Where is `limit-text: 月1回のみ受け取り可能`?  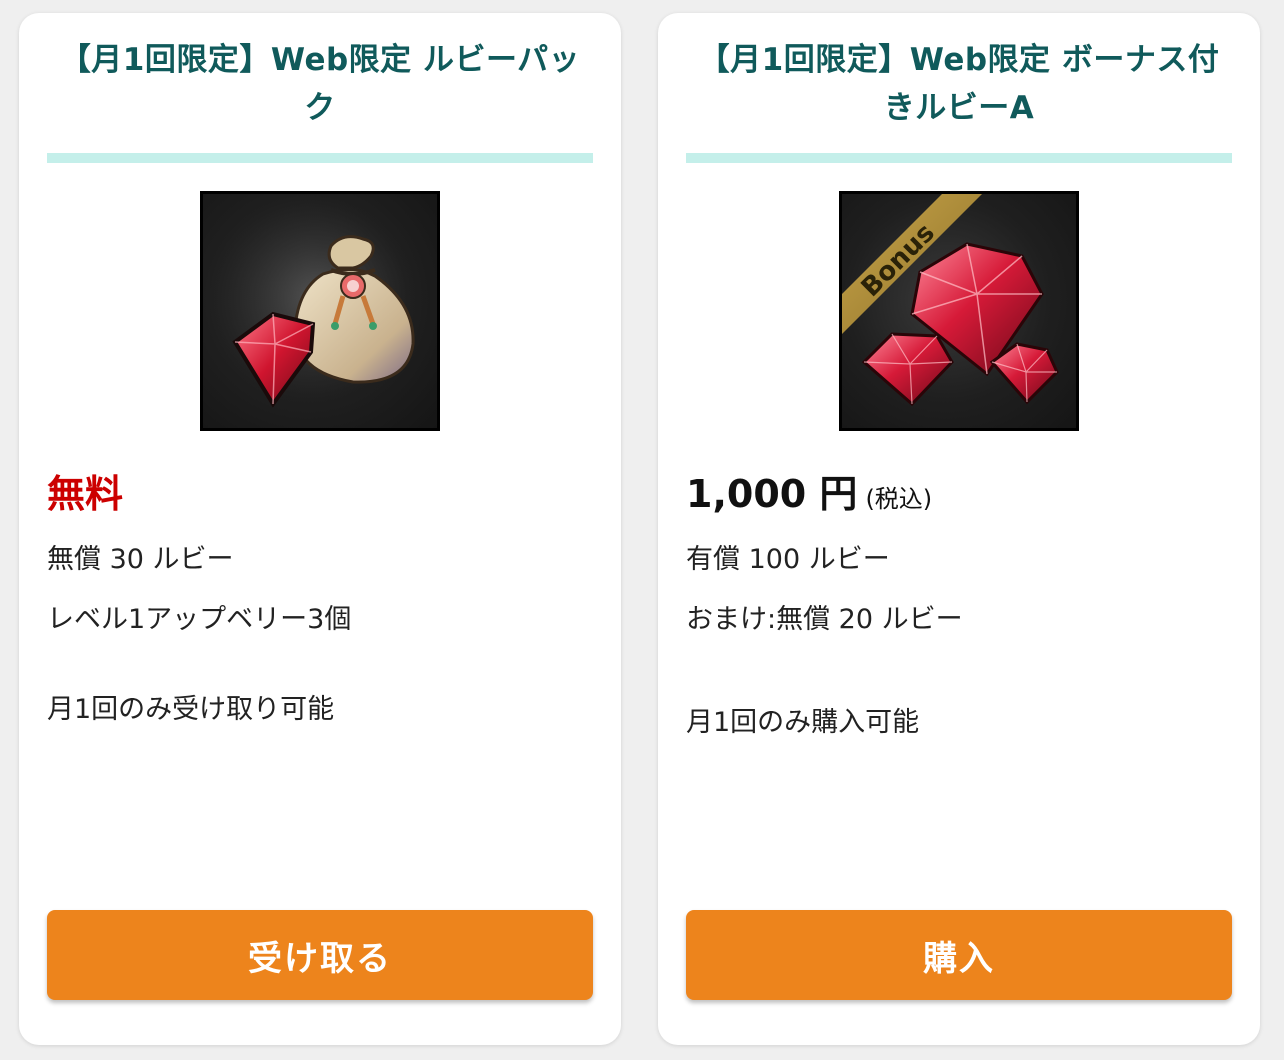
limit-text: 月1回のみ受け取り可能 is located at coordinates (191, 709).